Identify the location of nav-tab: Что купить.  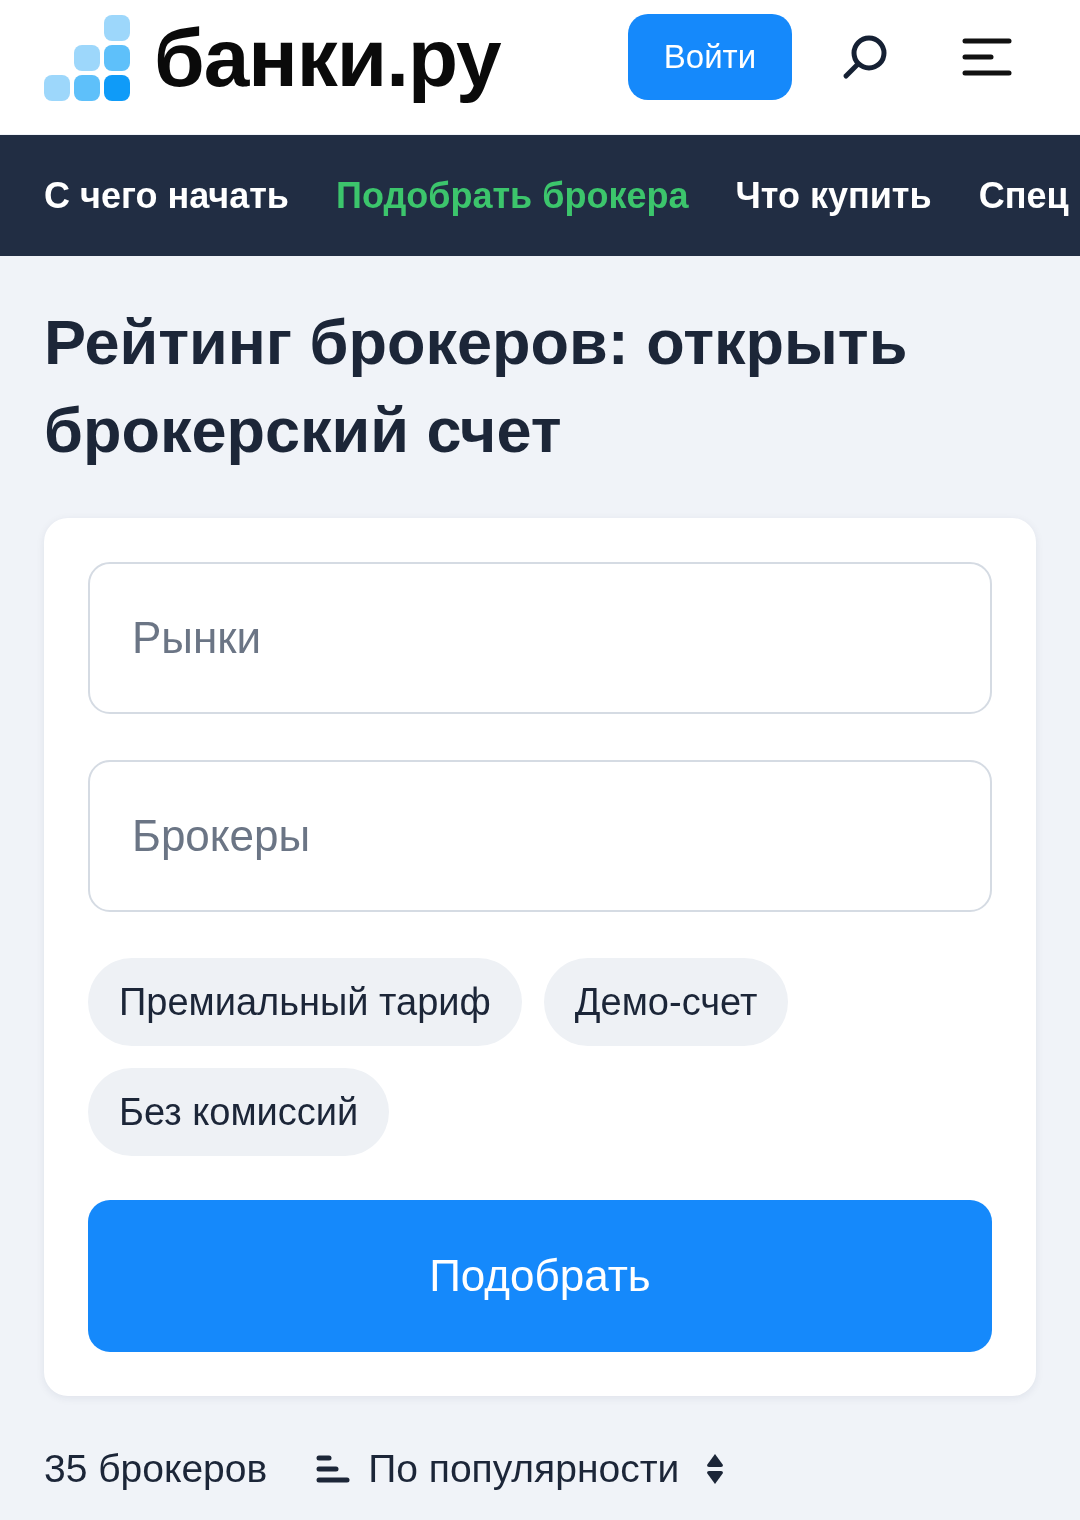
(833, 195).